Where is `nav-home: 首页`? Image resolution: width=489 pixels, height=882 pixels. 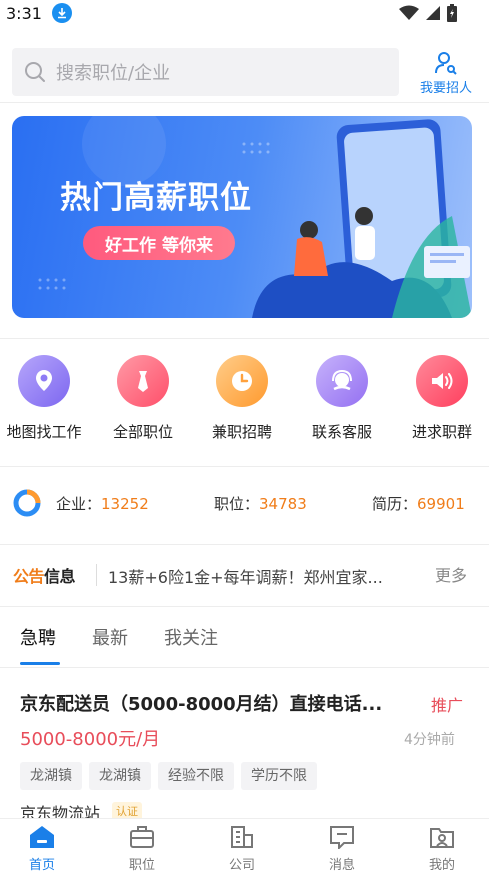
nav-home: 首页 is located at coordinates (42, 850).